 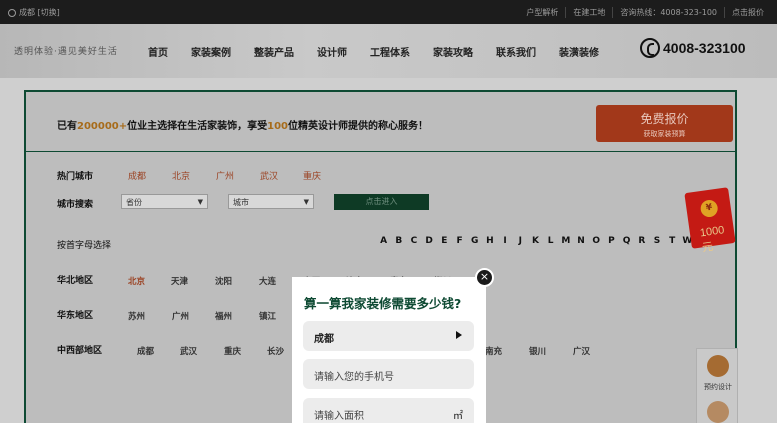 I want to click on letter-select-label: 按首字母选择, so click(x=84, y=246).